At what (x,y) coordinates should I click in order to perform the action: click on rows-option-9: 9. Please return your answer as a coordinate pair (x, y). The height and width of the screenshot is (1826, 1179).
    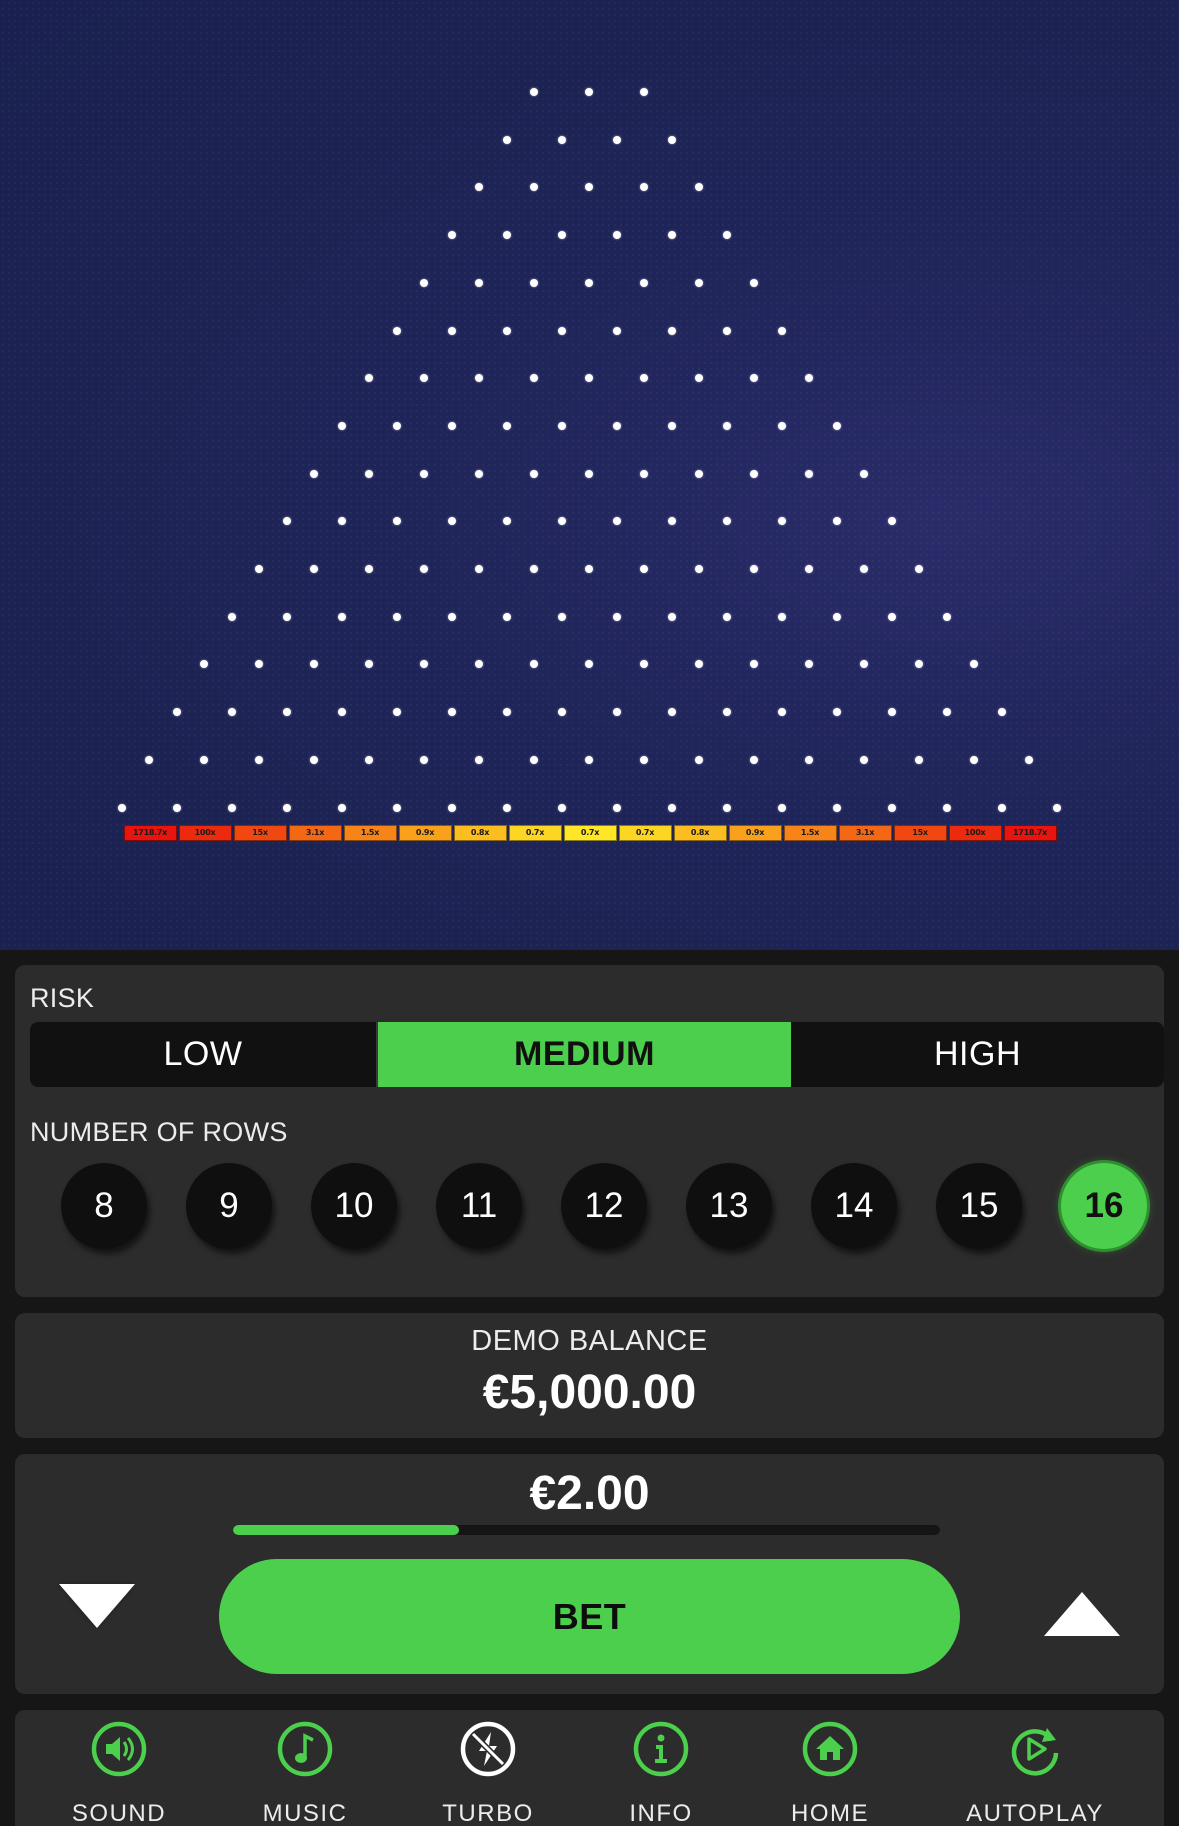
    Looking at the image, I should click on (229, 1206).